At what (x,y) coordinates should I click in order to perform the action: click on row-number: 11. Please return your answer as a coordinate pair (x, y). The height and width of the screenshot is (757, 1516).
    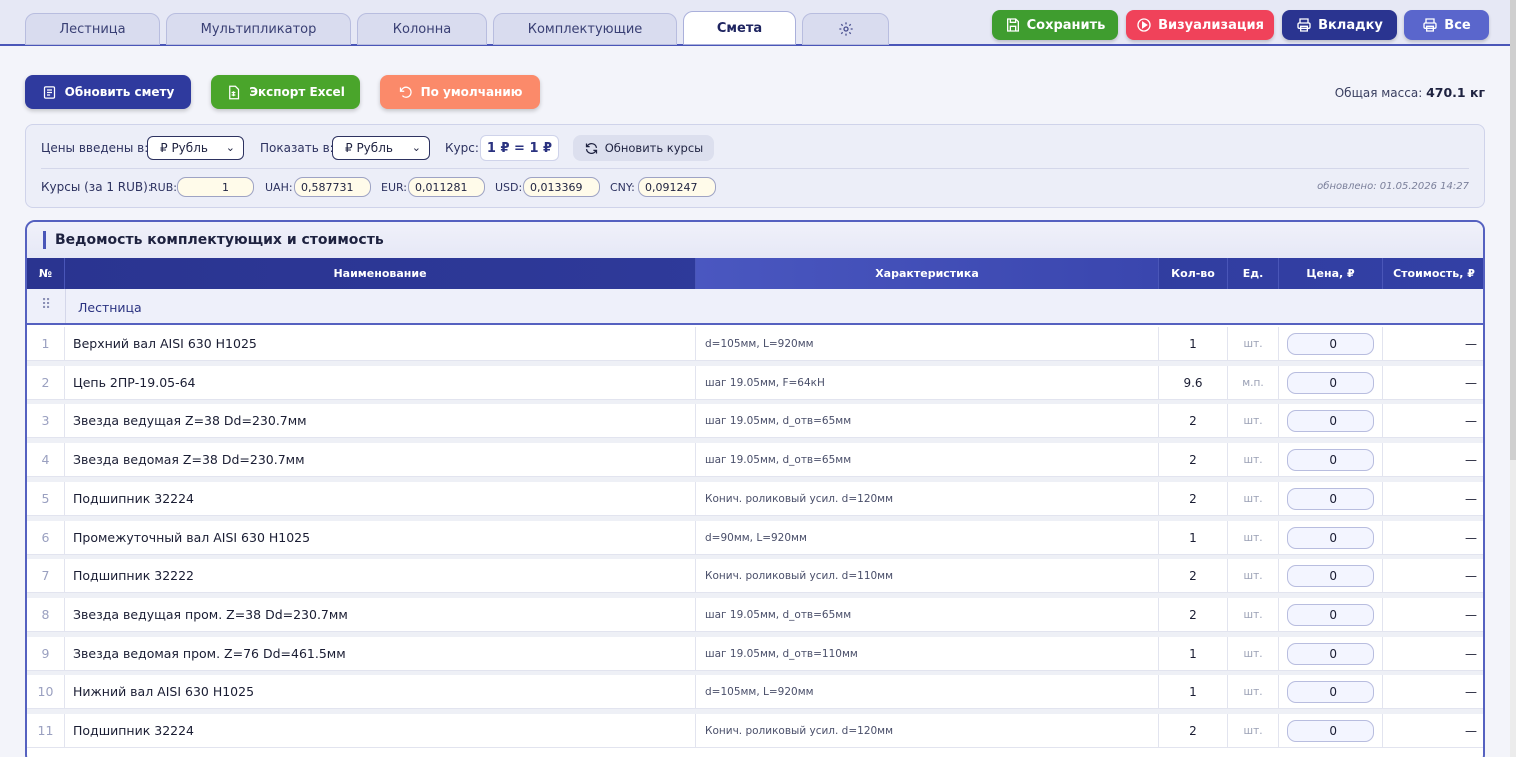
    Looking at the image, I should click on (46, 731).